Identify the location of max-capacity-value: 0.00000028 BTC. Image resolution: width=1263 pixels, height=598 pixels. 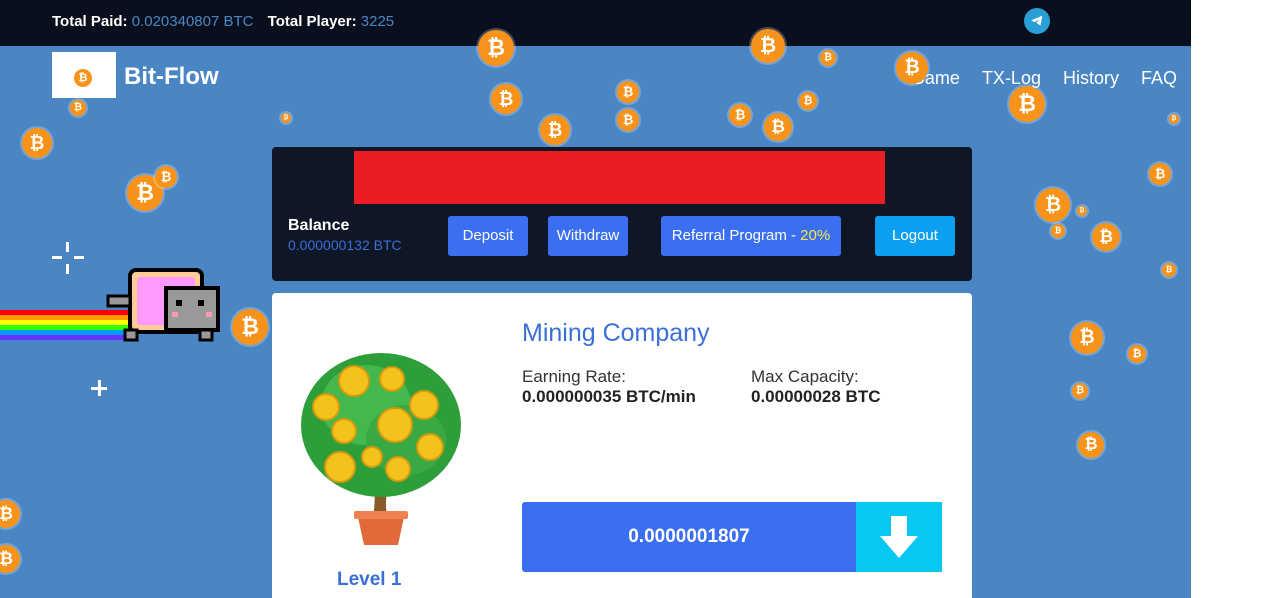
(816, 396).